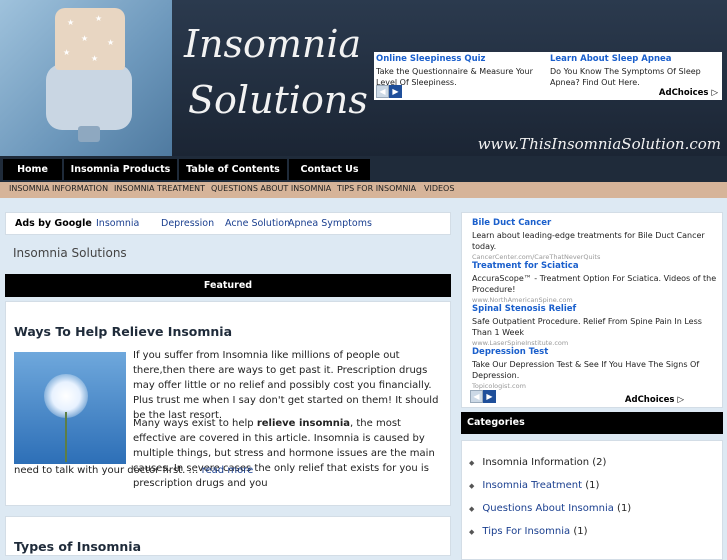 Image resolution: width=727 pixels, height=560 pixels. Describe the element at coordinates (599, 462) in the screenshot. I see `category-count: (2)` at that location.